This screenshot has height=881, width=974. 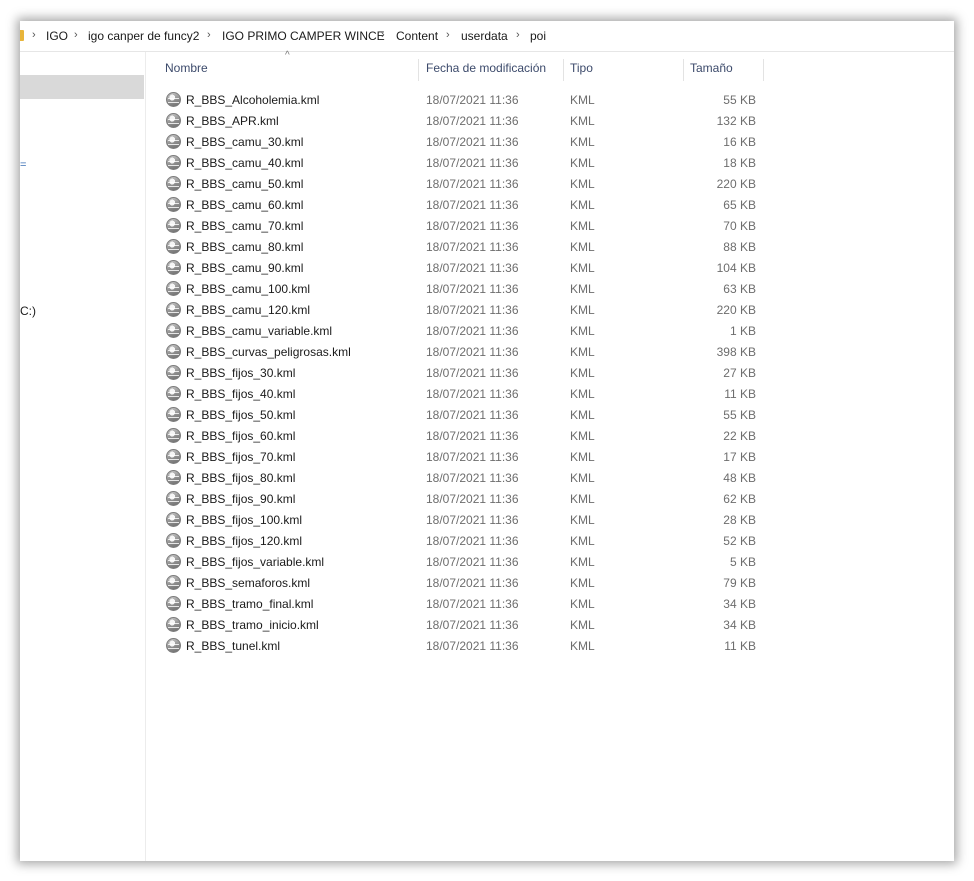 I want to click on breadcrumb-item-content: Content, so click(x=417, y=36).